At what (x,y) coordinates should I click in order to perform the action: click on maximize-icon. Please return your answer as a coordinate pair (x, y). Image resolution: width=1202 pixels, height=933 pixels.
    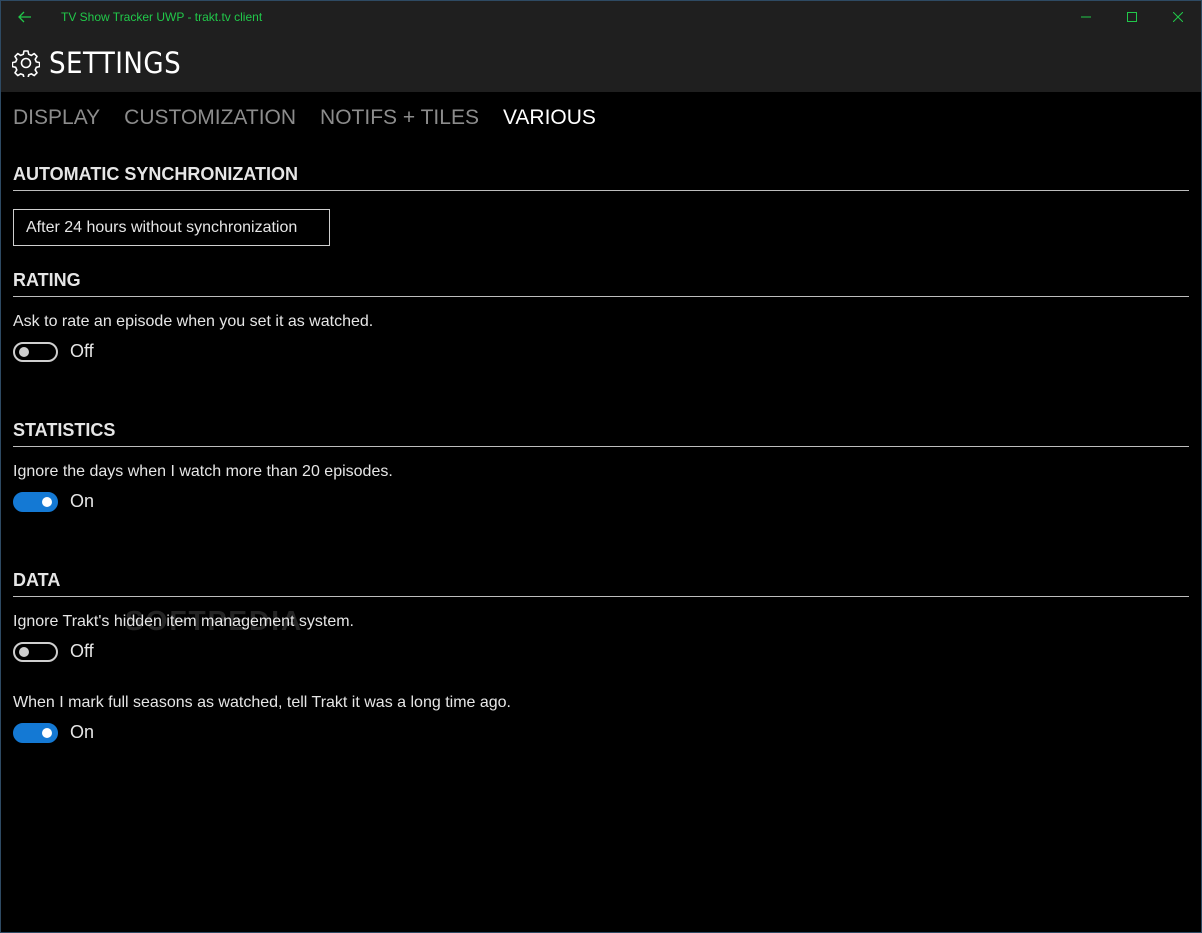
    Looking at the image, I should click on (1132, 17).